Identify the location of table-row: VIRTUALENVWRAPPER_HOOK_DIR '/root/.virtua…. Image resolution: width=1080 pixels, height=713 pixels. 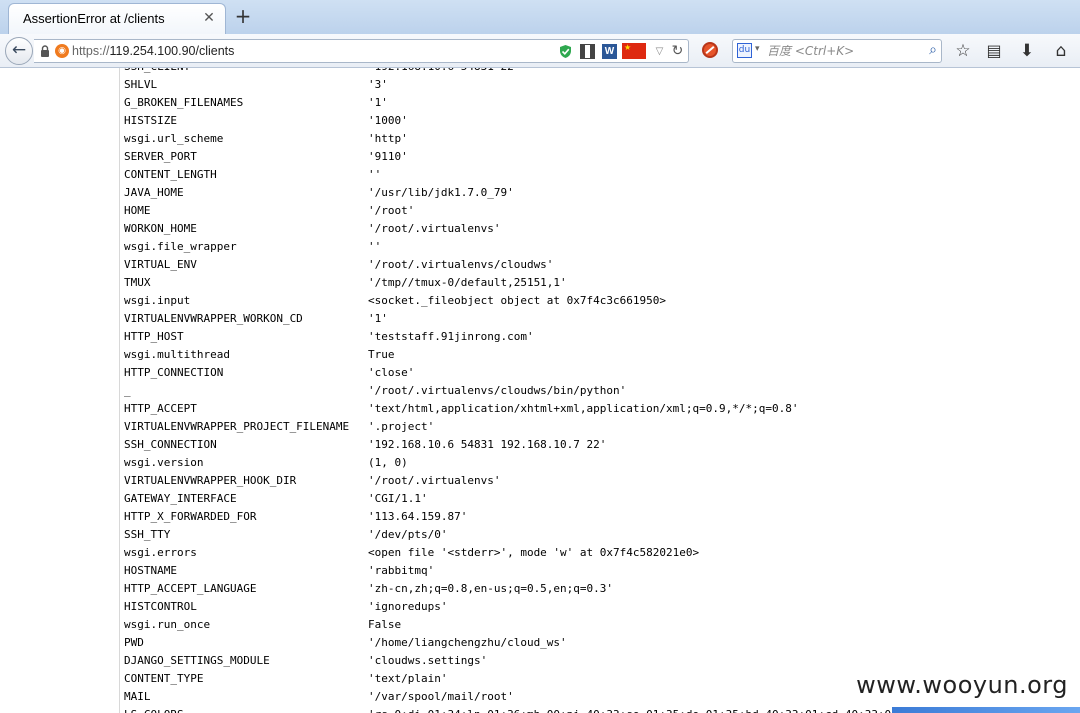
(554, 481).